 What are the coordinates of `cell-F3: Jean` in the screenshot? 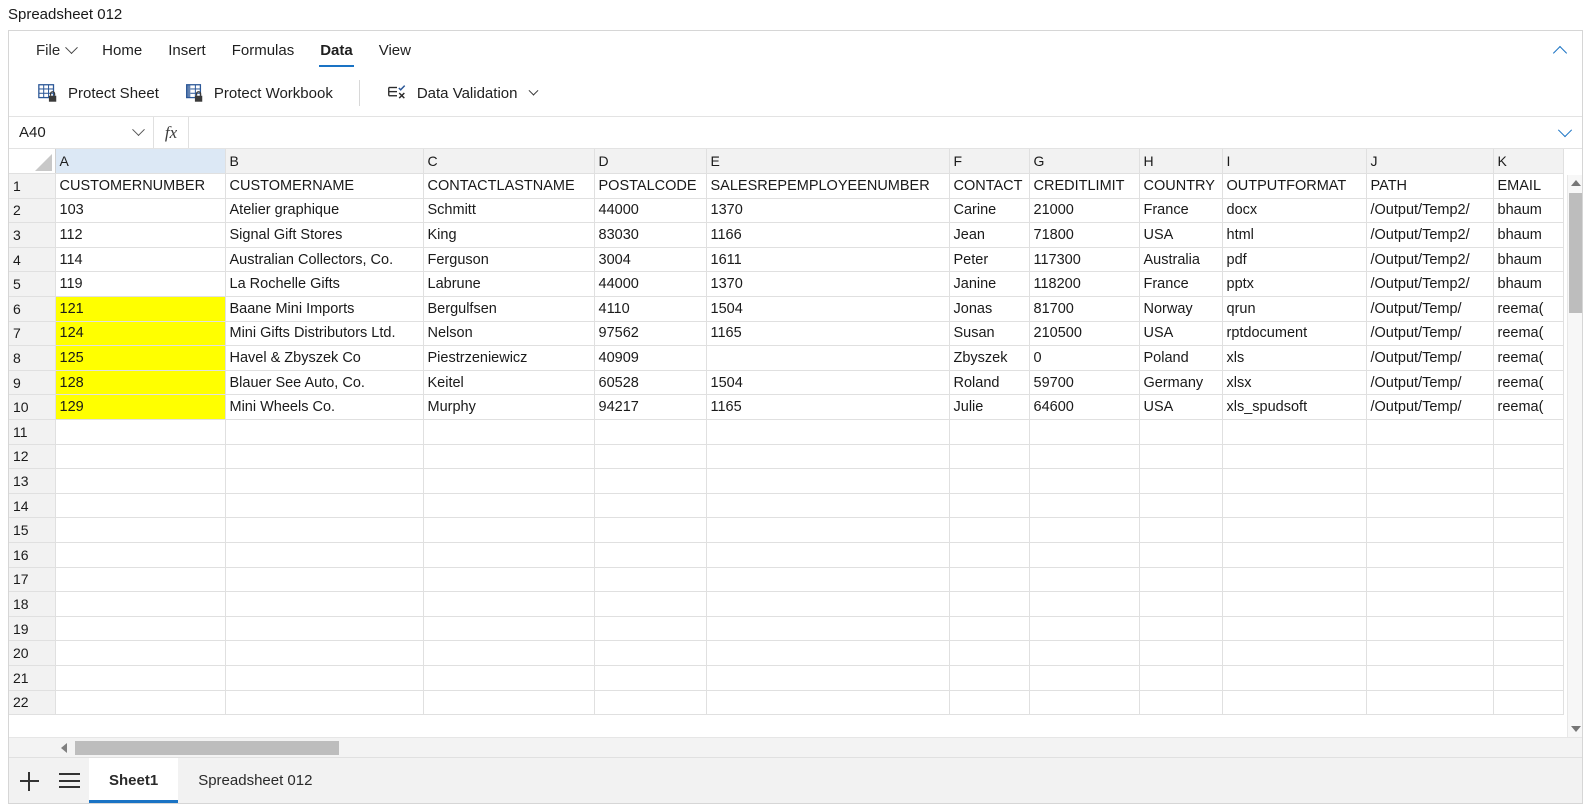 It's located at (989, 235).